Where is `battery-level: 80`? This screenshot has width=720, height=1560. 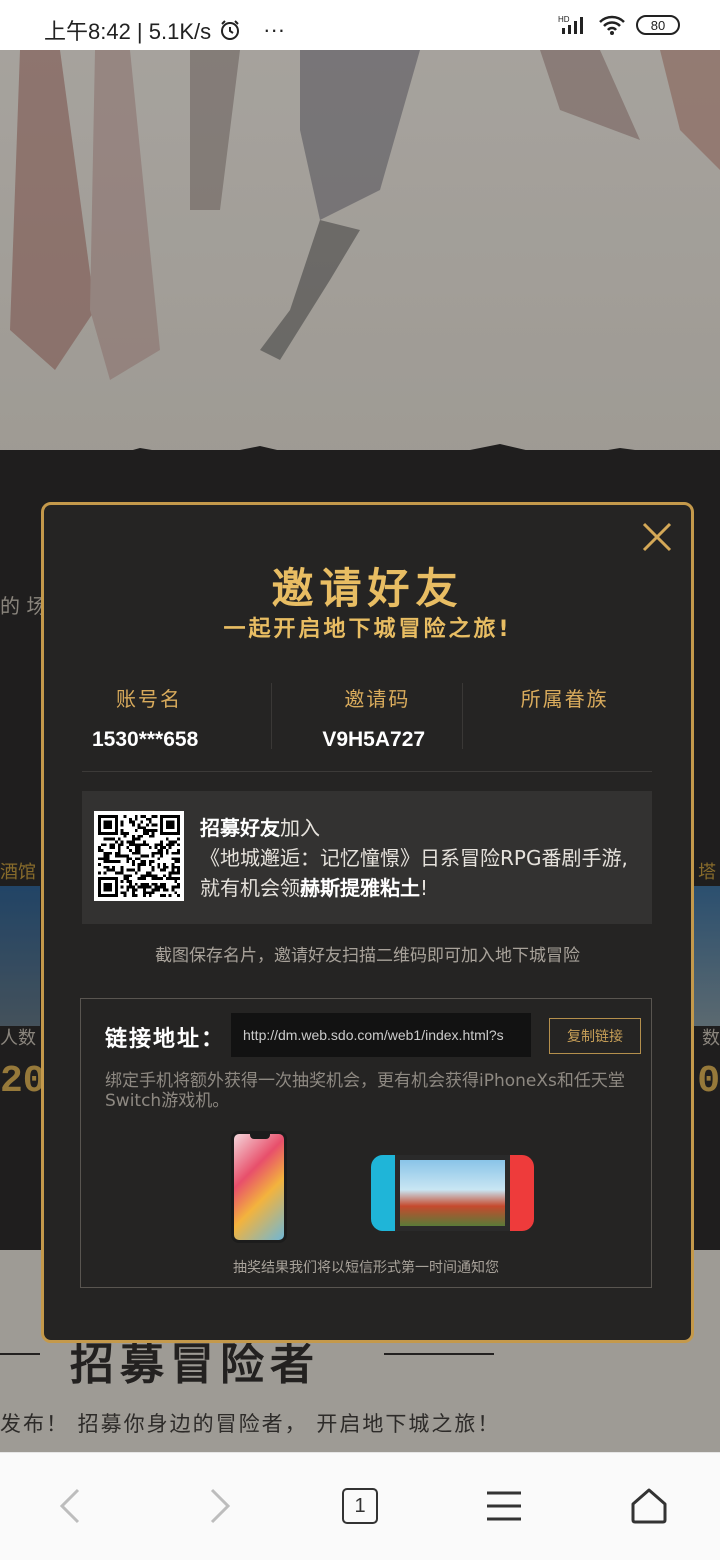 battery-level: 80 is located at coordinates (658, 25).